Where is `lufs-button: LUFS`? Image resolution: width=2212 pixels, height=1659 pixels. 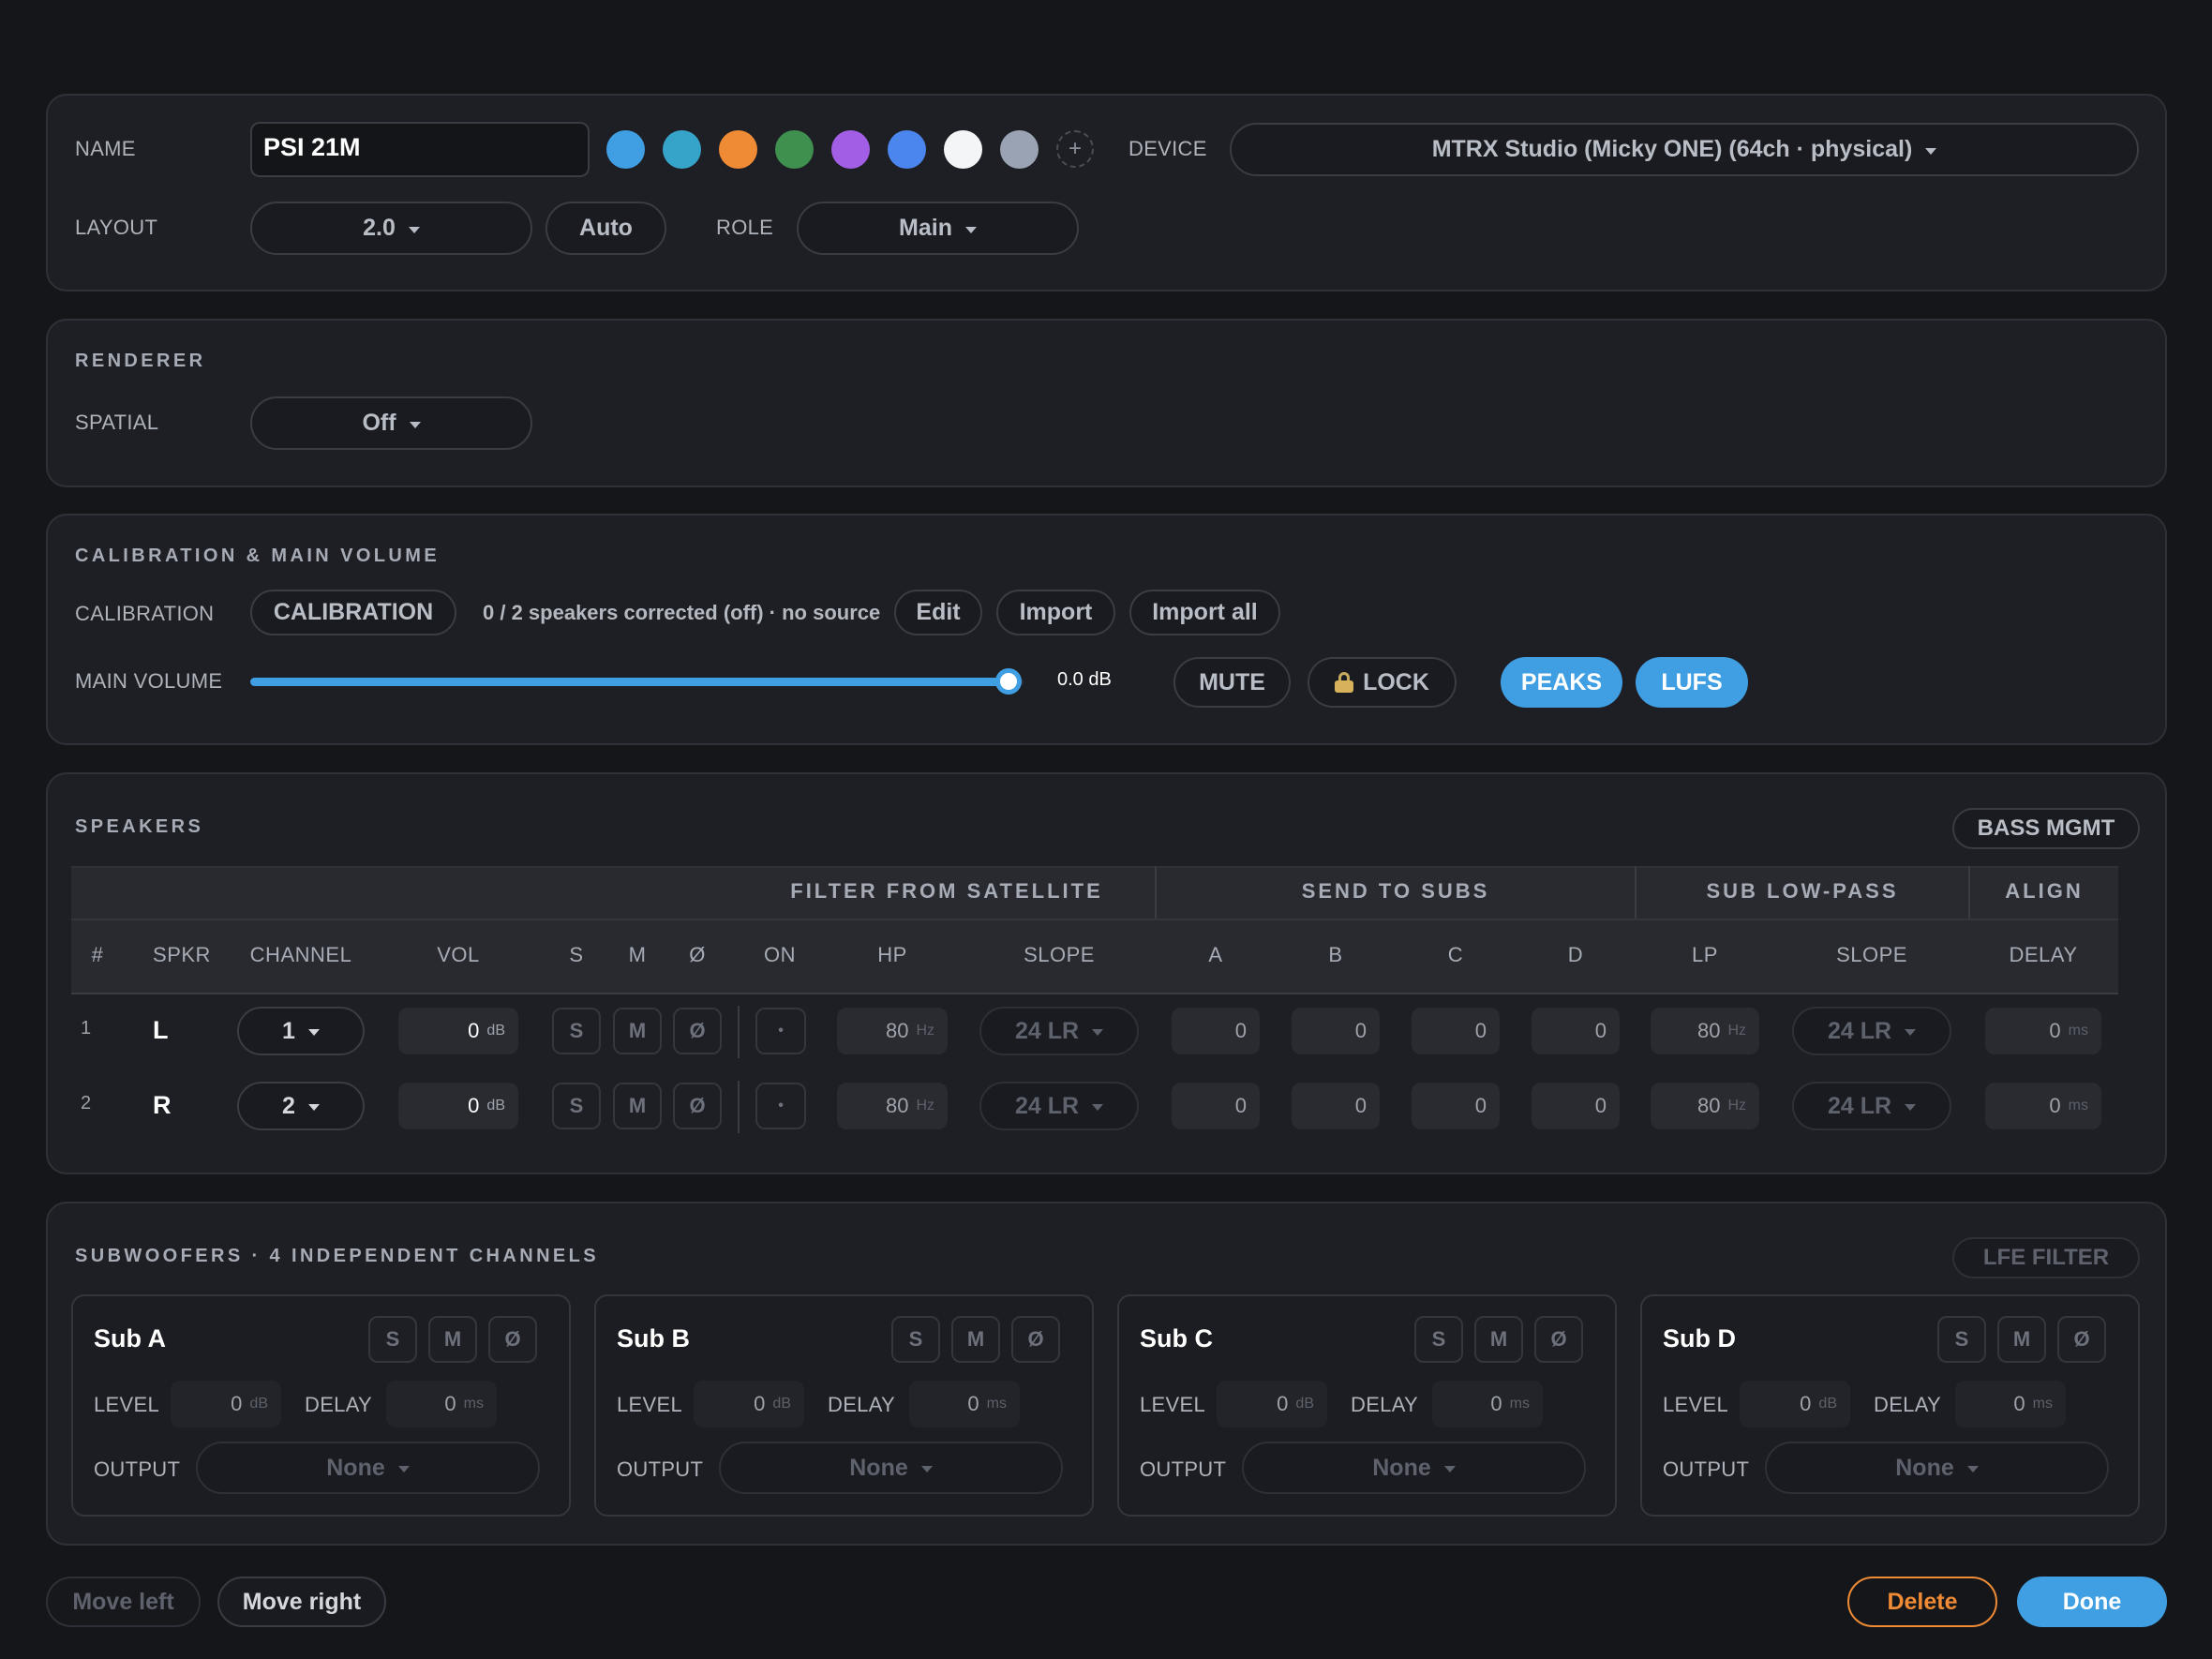
lufs-button: LUFS is located at coordinates (1692, 682).